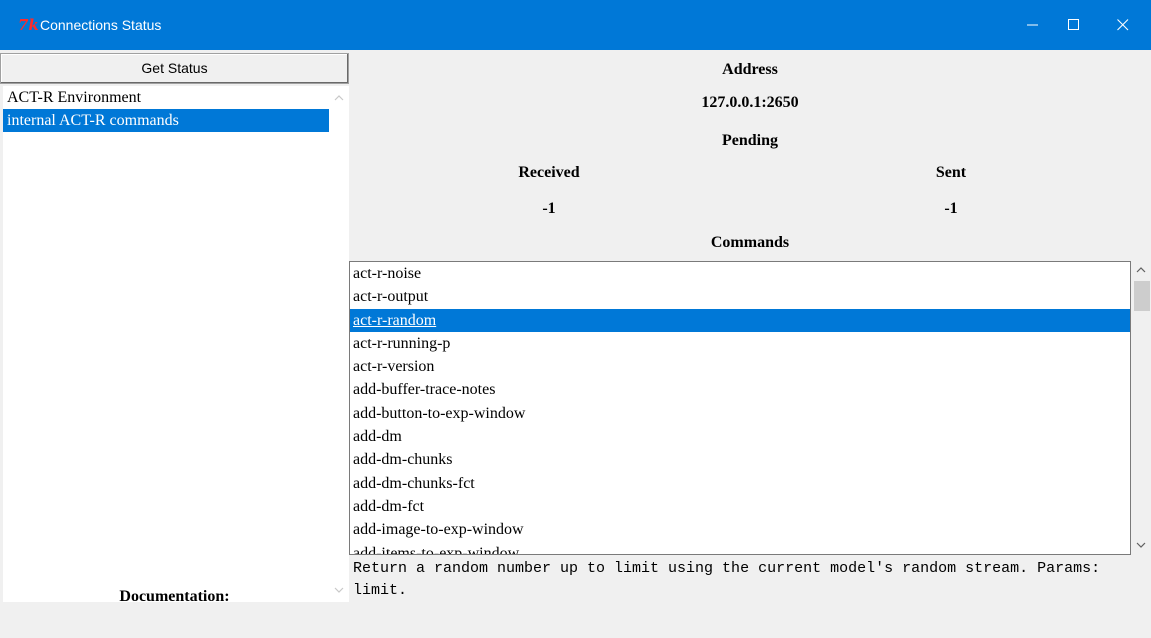  I want to click on command-item: add-button-to-exp-window, so click(740, 413).